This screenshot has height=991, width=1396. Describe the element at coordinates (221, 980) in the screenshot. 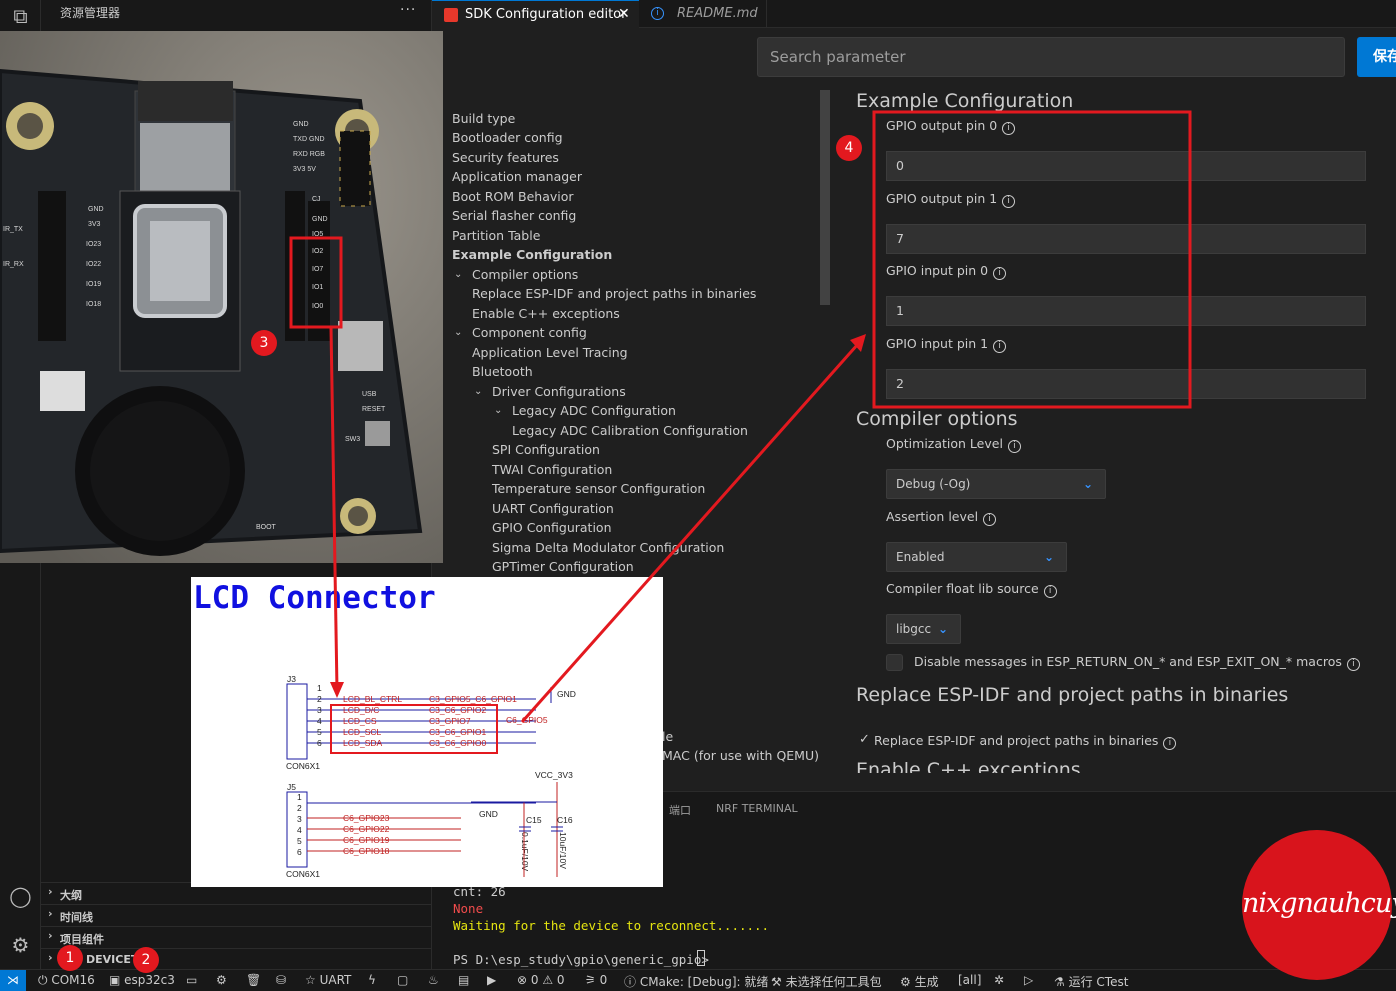

I see `gear-icon: ⚙` at that location.